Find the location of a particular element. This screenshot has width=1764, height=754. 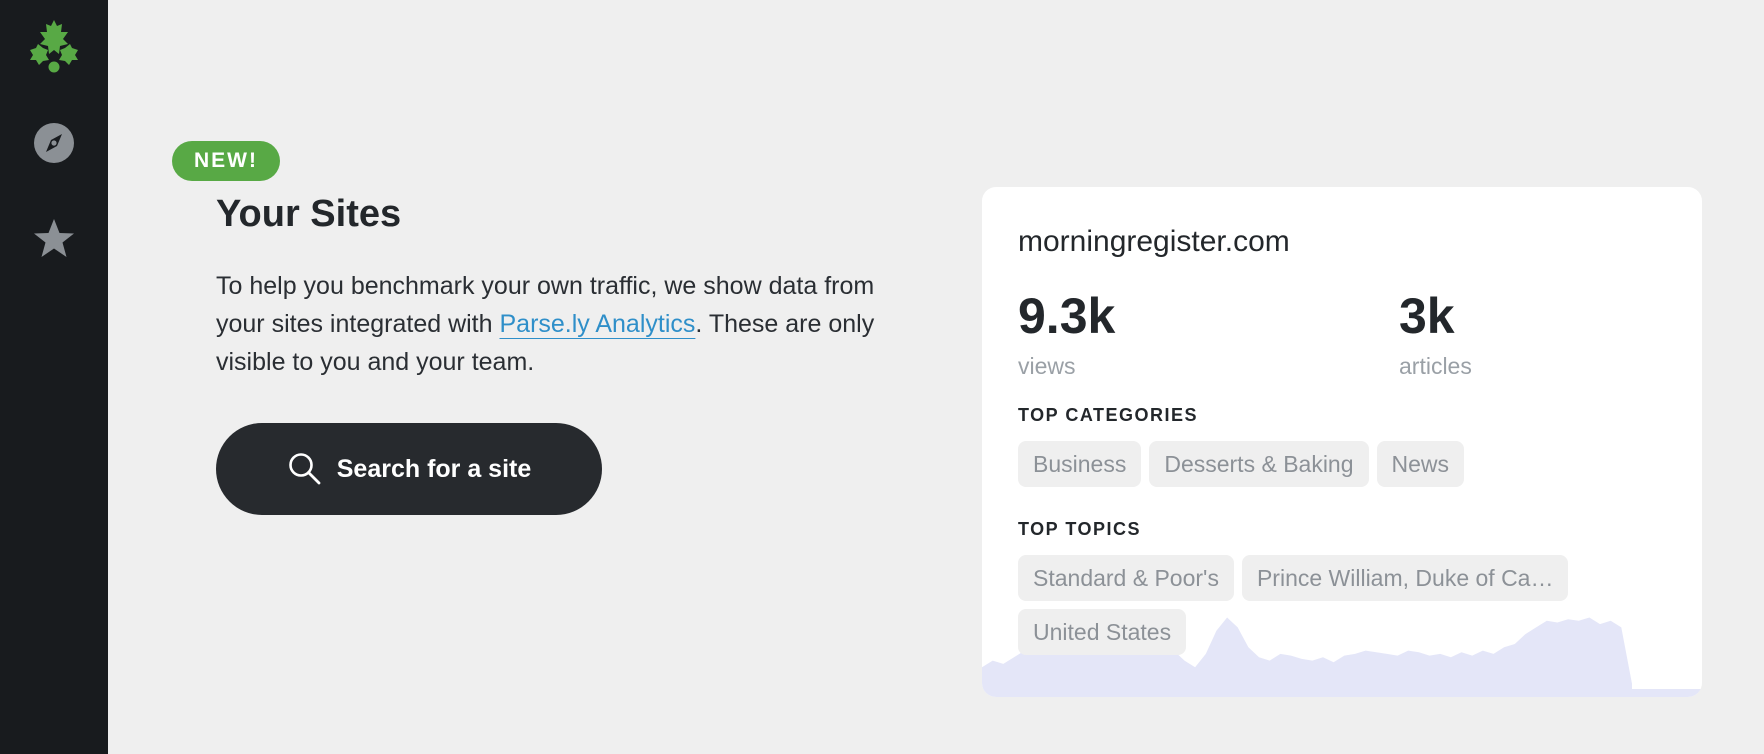

parsely-leaf-logo-icon is located at coordinates (54, 47).